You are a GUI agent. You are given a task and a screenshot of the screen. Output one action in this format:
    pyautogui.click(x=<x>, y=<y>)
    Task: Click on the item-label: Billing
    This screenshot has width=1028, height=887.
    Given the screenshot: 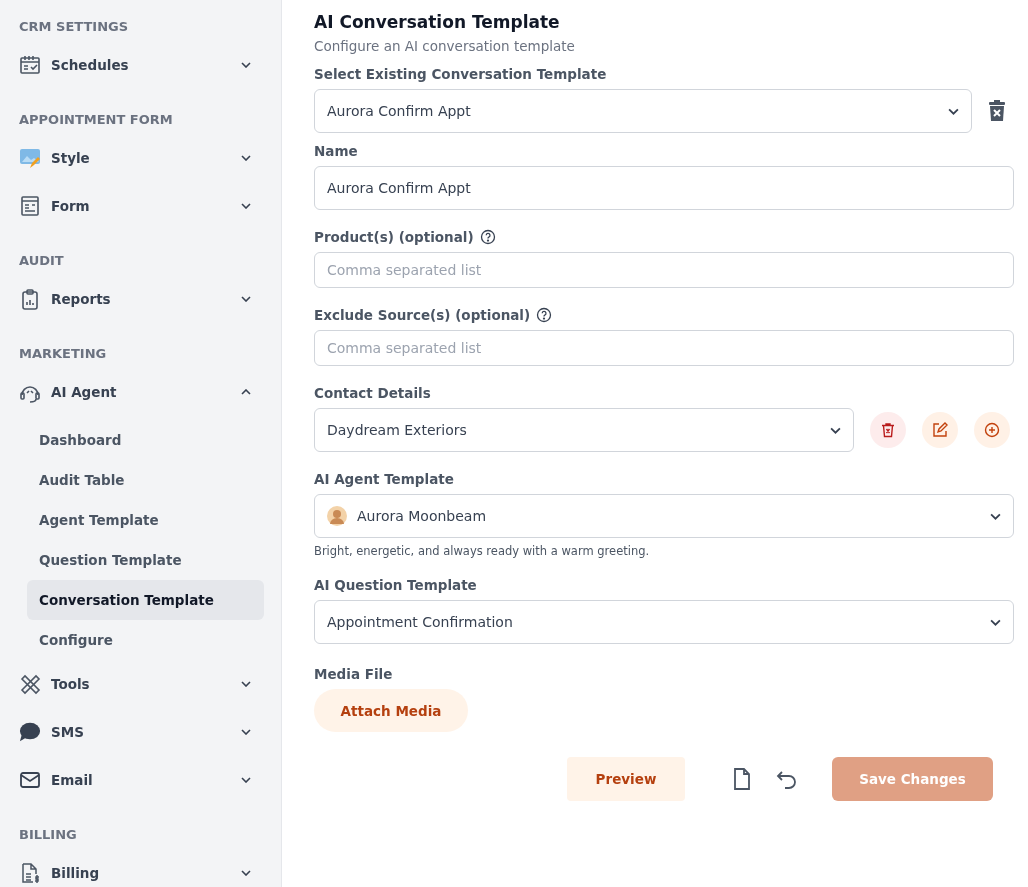 What is the action you would take?
    pyautogui.click(x=76, y=873)
    